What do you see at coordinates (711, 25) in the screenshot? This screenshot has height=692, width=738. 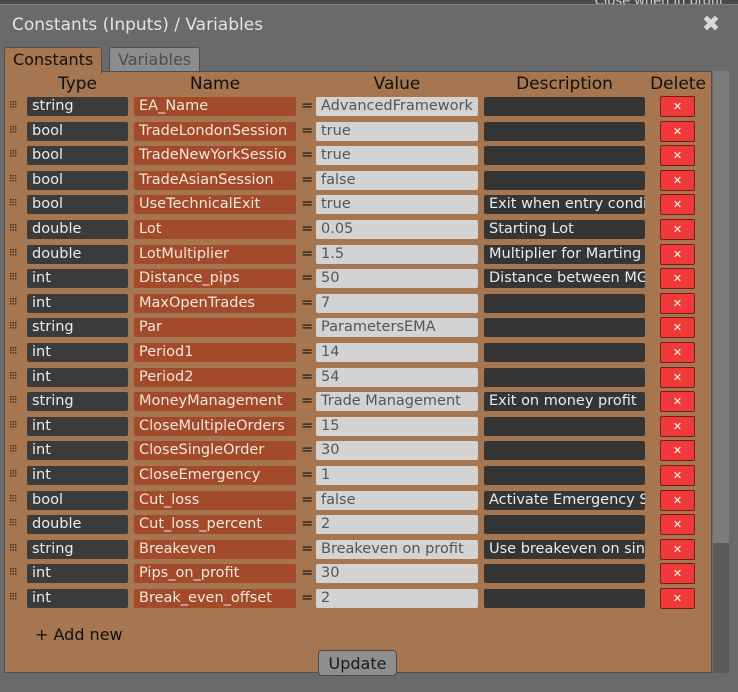 I see `close-icon: ✖` at bounding box center [711, 25].